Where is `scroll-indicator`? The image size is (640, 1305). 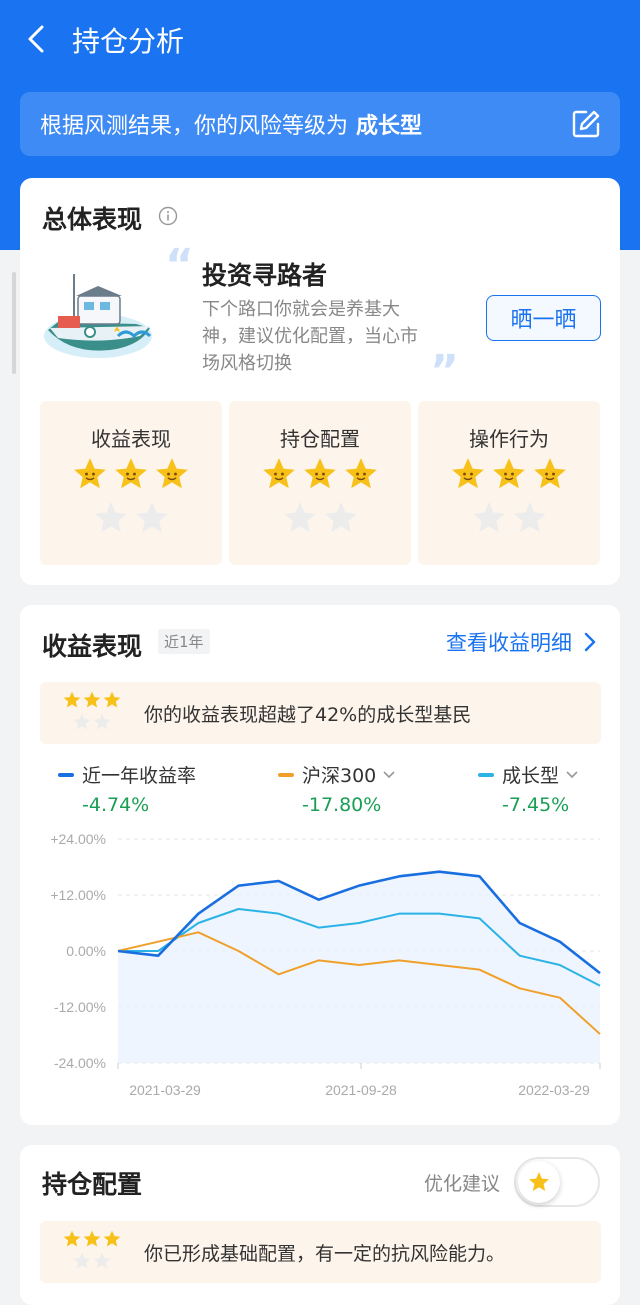
scroll-indicator is located at coordinates (14, 323).